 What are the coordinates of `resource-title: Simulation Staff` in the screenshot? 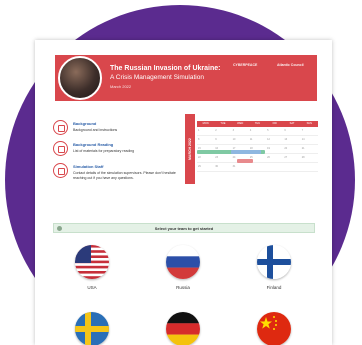 It's located at (88, 166).